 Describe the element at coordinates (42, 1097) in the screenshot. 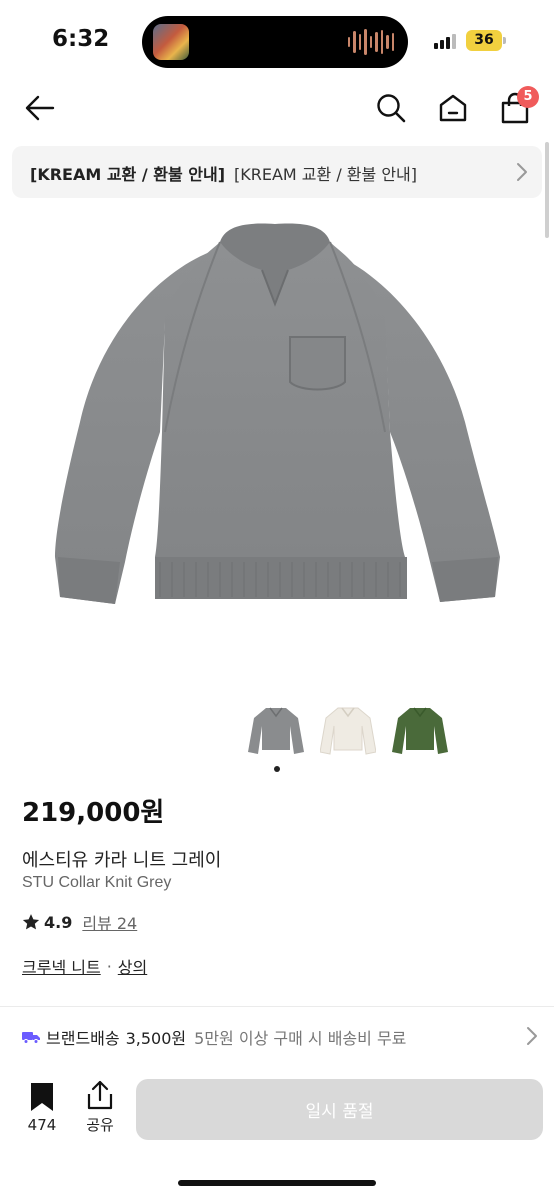

I see `bookmark-icon` at that location.